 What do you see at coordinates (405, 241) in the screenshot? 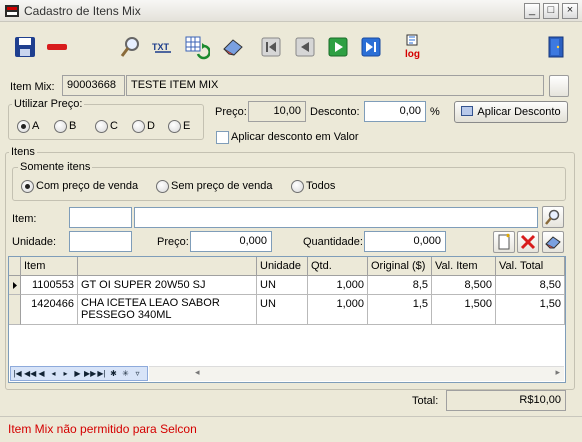
I see `quantity-input: 0,000` at bounding box center [405, 241].